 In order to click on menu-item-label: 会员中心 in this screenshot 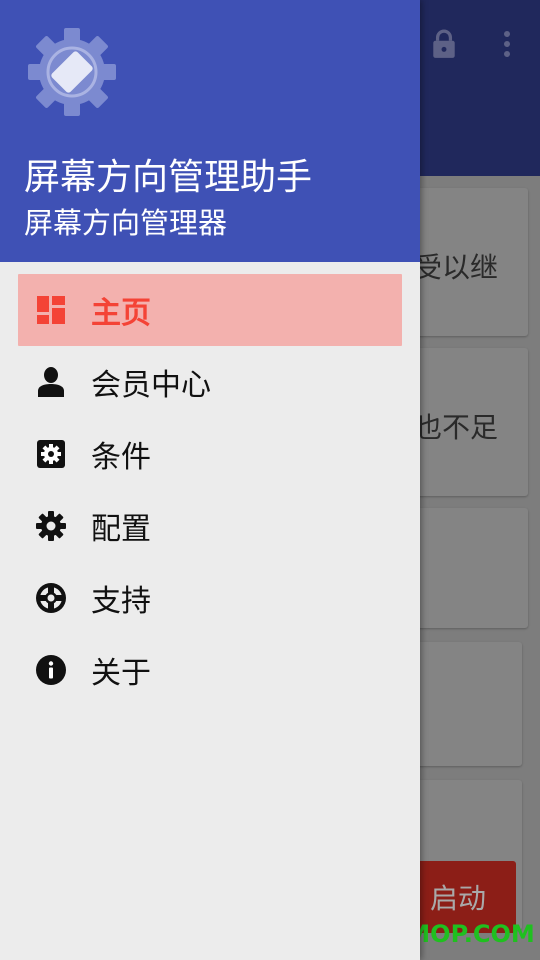, I will do `click(151, 385)`.